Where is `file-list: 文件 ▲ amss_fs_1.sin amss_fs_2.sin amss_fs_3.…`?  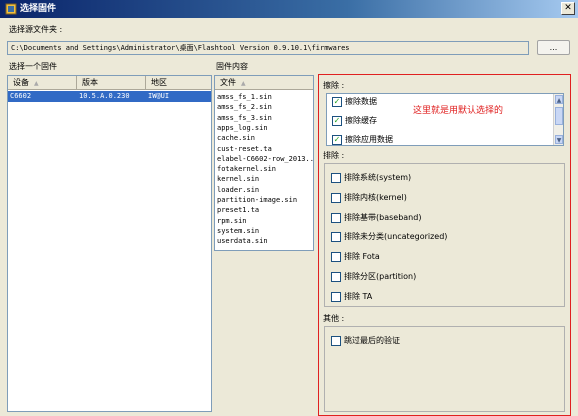 file-list: 文件 ▲ amss_fs_1.sin amss_fs_2.sin amss_fs_3.… is located at coordinates (264, 163).